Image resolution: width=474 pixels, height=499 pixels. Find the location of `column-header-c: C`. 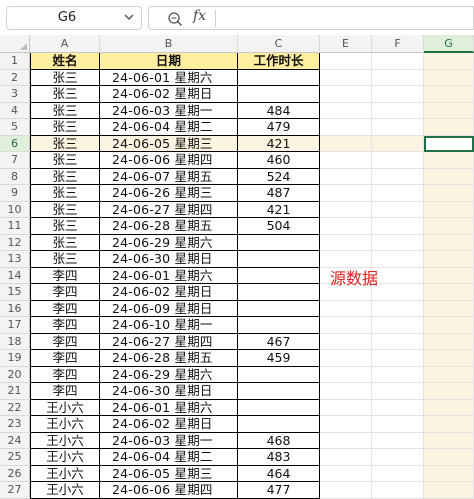

column-header-c: C is located at coordinates (279, 44).